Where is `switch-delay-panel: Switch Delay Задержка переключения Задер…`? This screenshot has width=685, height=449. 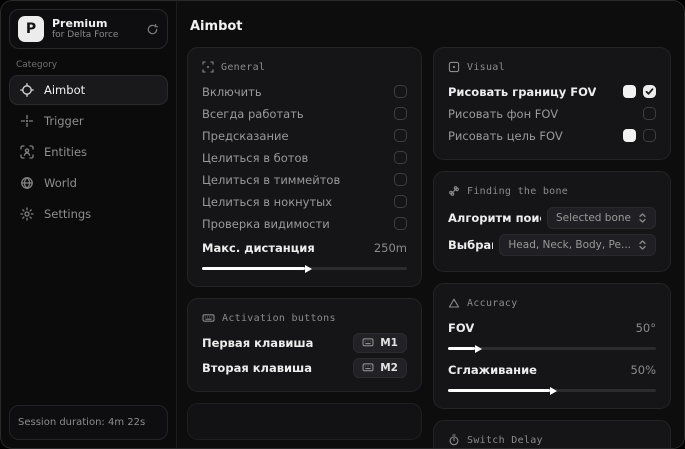 switch-delay-panel: Switch Delay Задержка переключения Задер… is located at coordinates (552, 434).